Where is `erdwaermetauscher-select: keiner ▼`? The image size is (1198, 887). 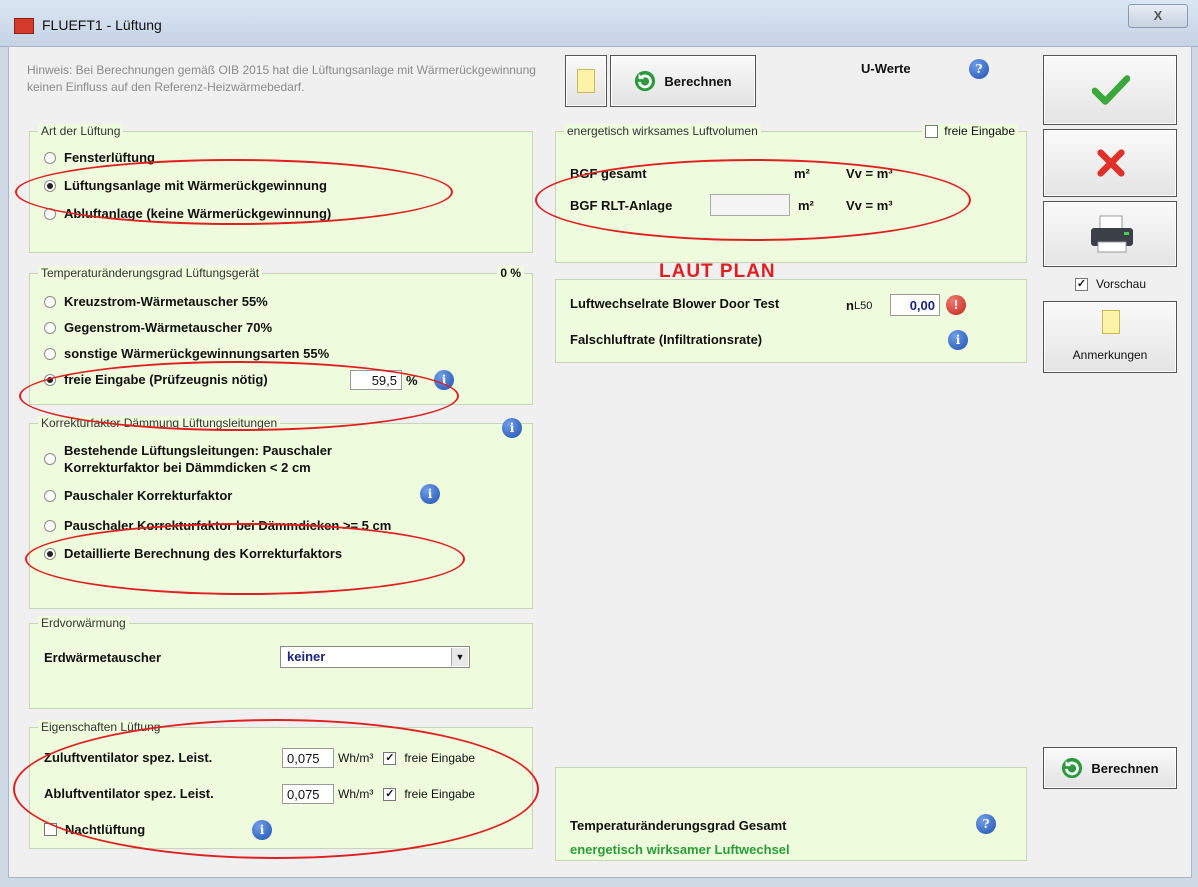 erdwaermetauscher-select: keiner ▼ is located at coordinates (375, 657).